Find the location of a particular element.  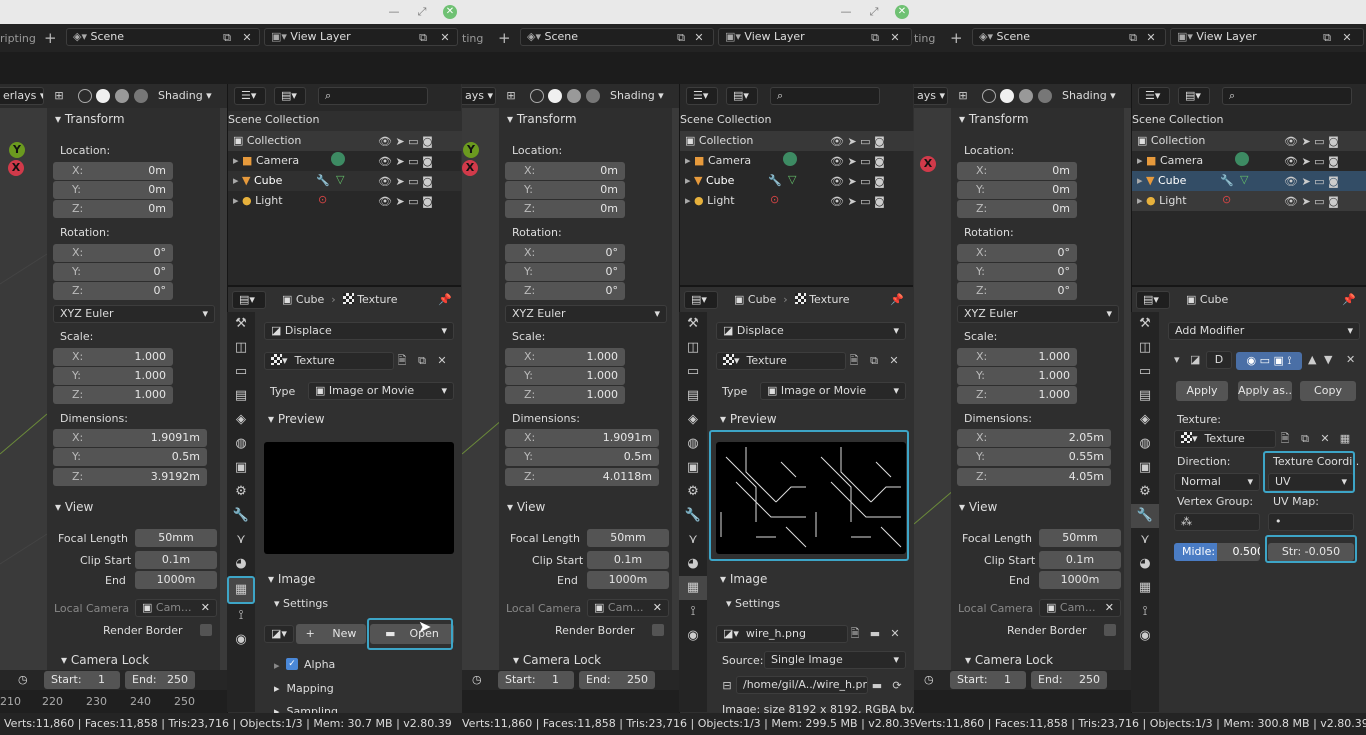

move-down-icon: ▼ is located at coordinates (1328, 359).